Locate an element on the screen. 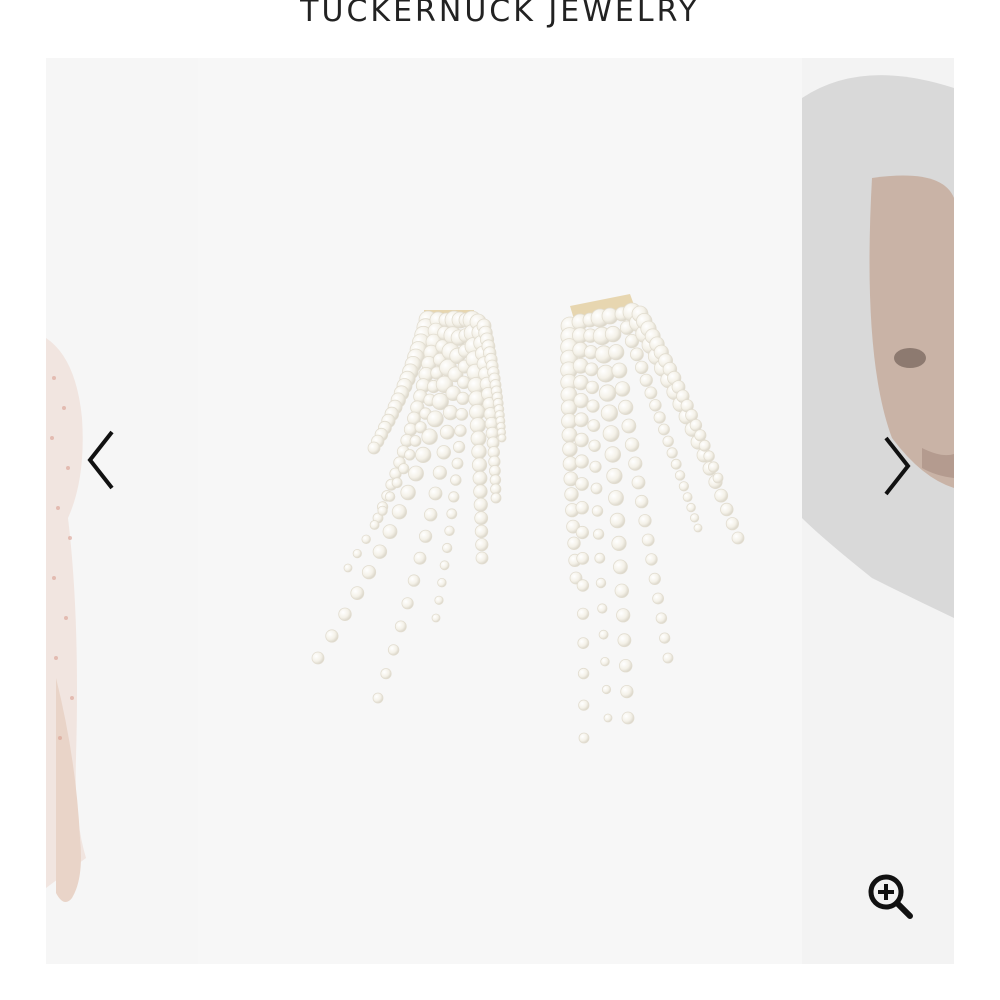  previous-slide-image is located at coordinates (122, 511).